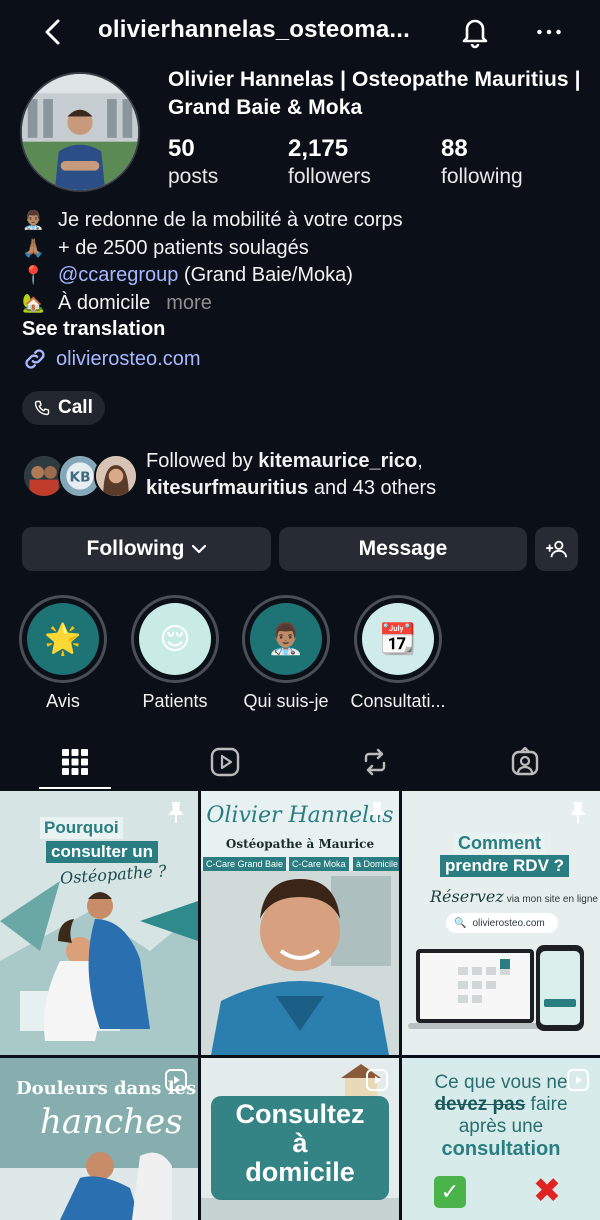  What do you see at coordinates (42, 408) in the screenshot?
I see `phone-icon` at bounding box center [42, 408].